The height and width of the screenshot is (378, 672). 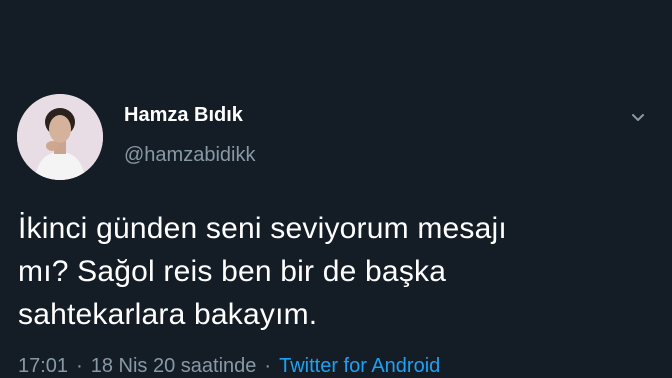 I want to click on tweet-source-link: Twitter for Android, so click(x=359, y=366).